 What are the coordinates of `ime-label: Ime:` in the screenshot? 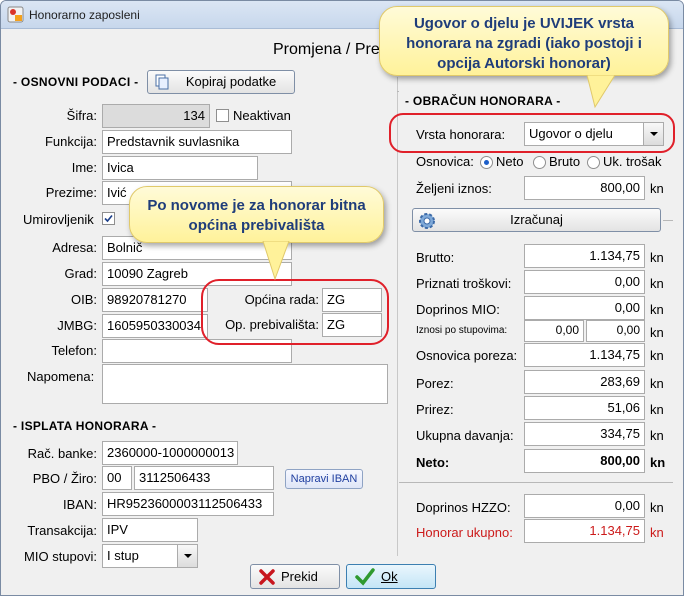 It's located at (84, 167).